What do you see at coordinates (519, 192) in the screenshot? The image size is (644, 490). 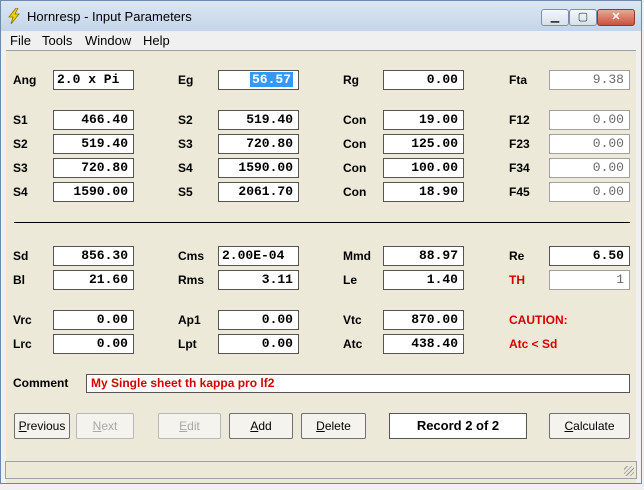 I see `f45-label: F45` at bounding box center [519, 192].